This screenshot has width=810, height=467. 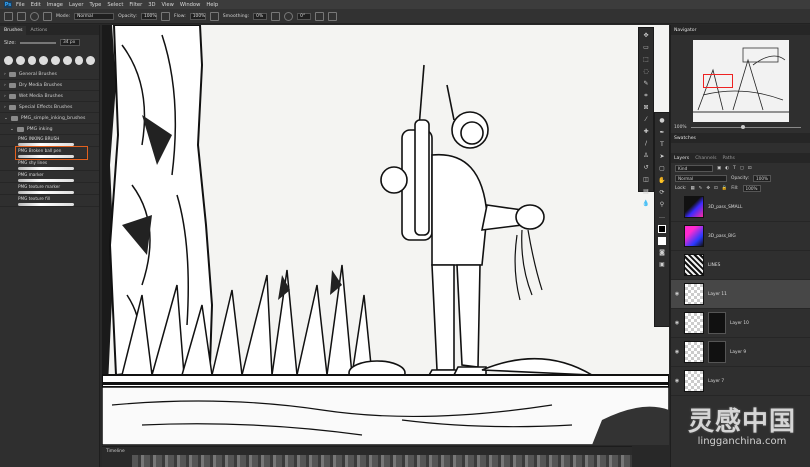 What do you see at coordinates (662, 121) in the screenshot?
I see `dodge-tool-icon: ●` at bounding box center [662, 121].